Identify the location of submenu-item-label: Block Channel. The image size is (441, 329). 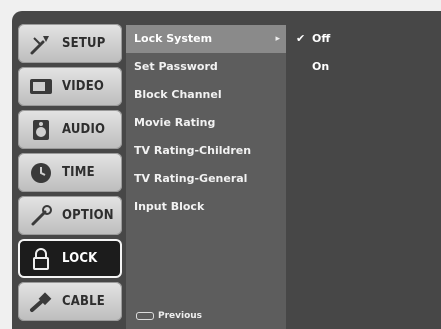
(178, 94).